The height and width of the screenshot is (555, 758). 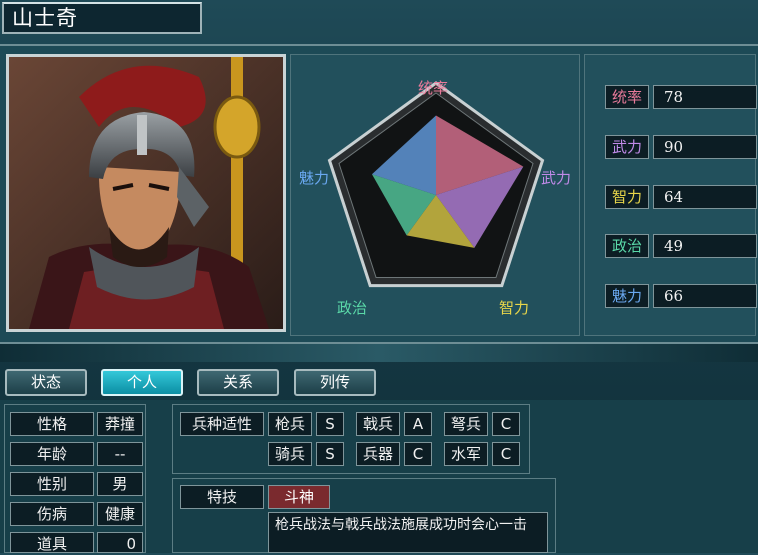 What do you see at coordinates (335, 382) in the screenshot?
I see `tab-biography: 列传` at bounding box center [335, 382].